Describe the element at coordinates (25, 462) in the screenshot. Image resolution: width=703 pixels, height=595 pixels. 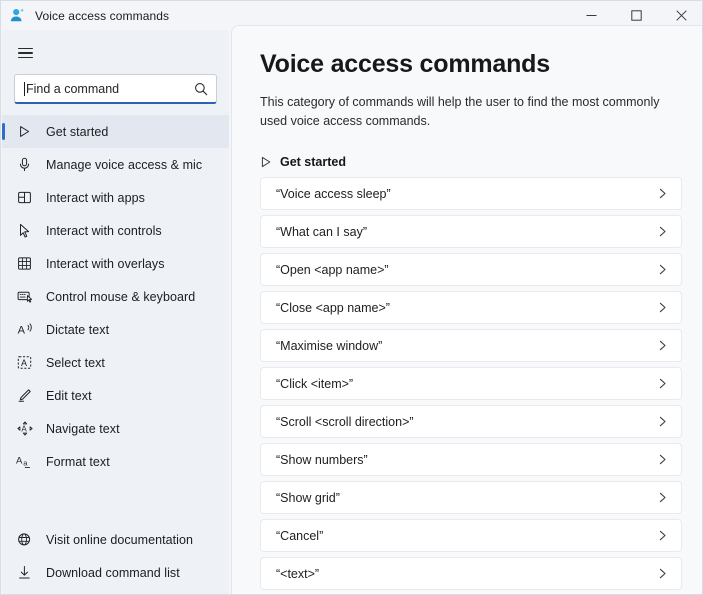
I see `svg-text: a` at that location.